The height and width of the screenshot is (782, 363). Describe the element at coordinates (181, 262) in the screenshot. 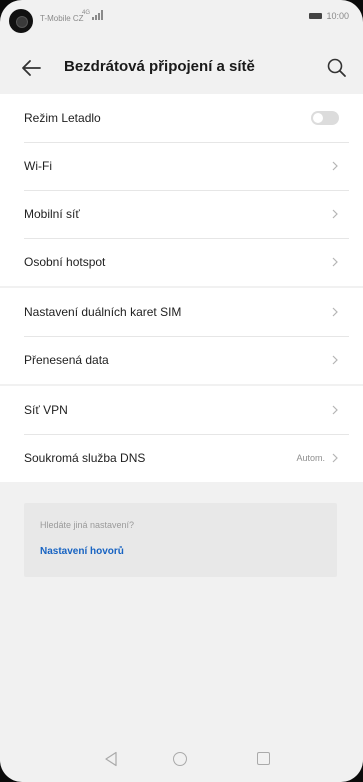

I see `hotspot-row: Osobní hotspot` at that location.